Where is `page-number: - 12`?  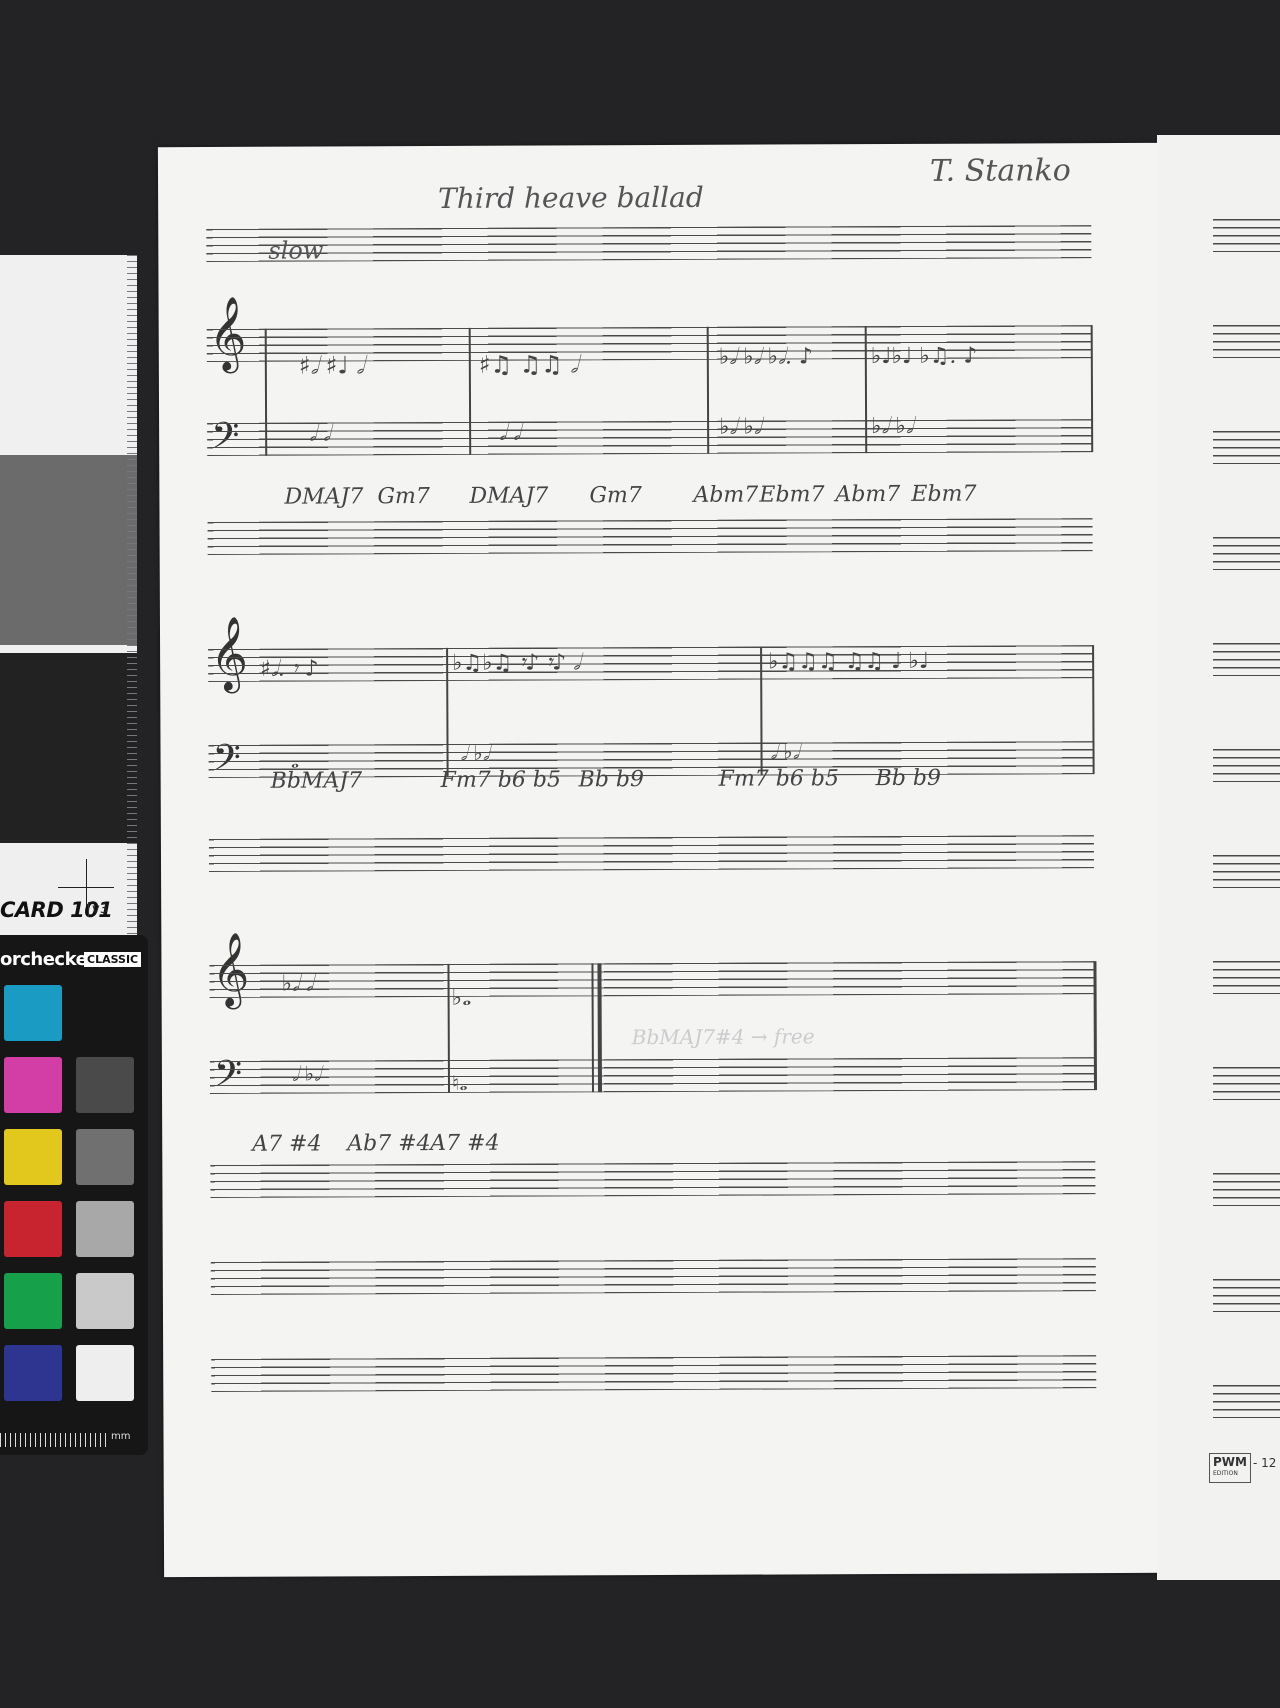 page-number: - 12 is located at coordinates (1265, 1463).